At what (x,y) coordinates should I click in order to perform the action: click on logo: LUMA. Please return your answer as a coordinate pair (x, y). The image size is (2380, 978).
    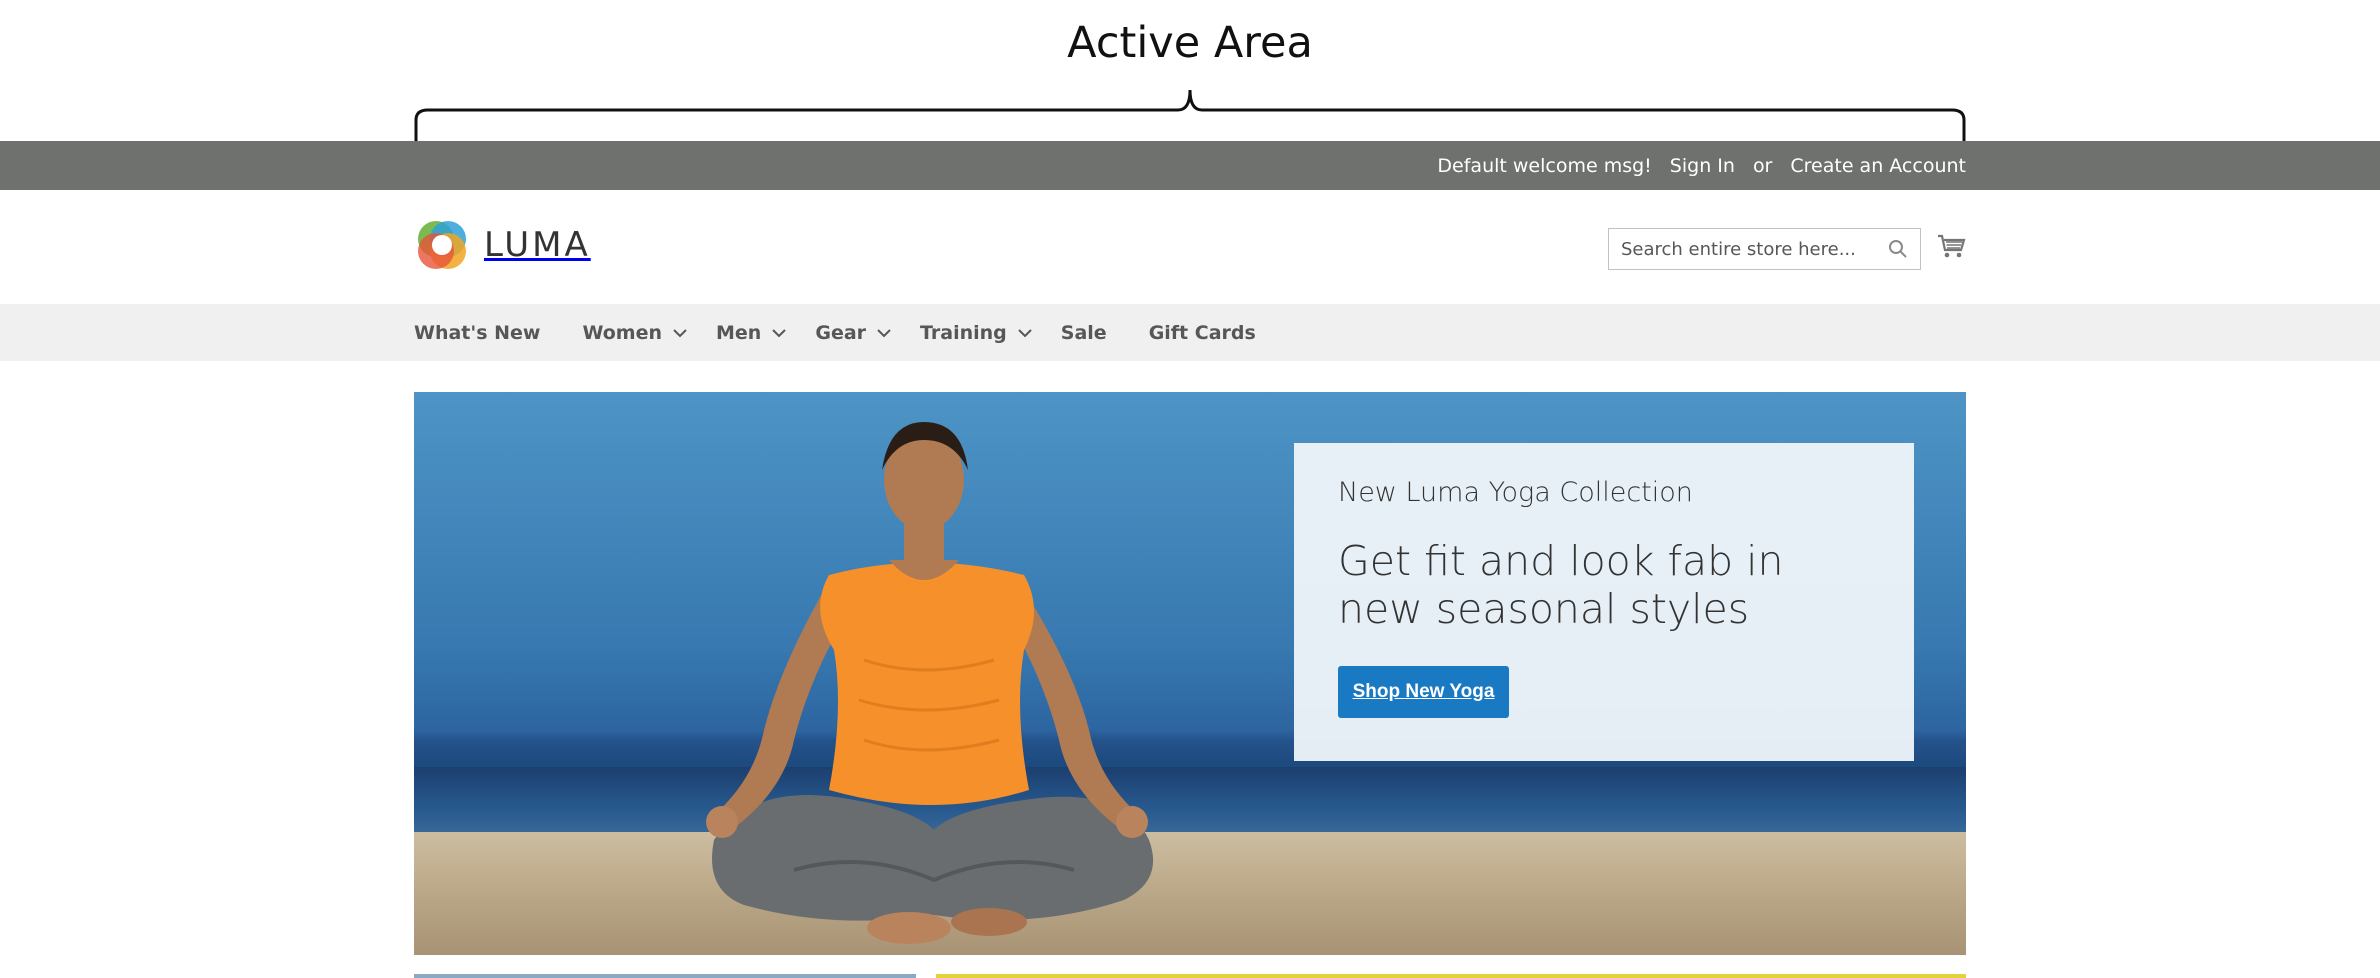
    Looking at the image, I should click on (502, 245).